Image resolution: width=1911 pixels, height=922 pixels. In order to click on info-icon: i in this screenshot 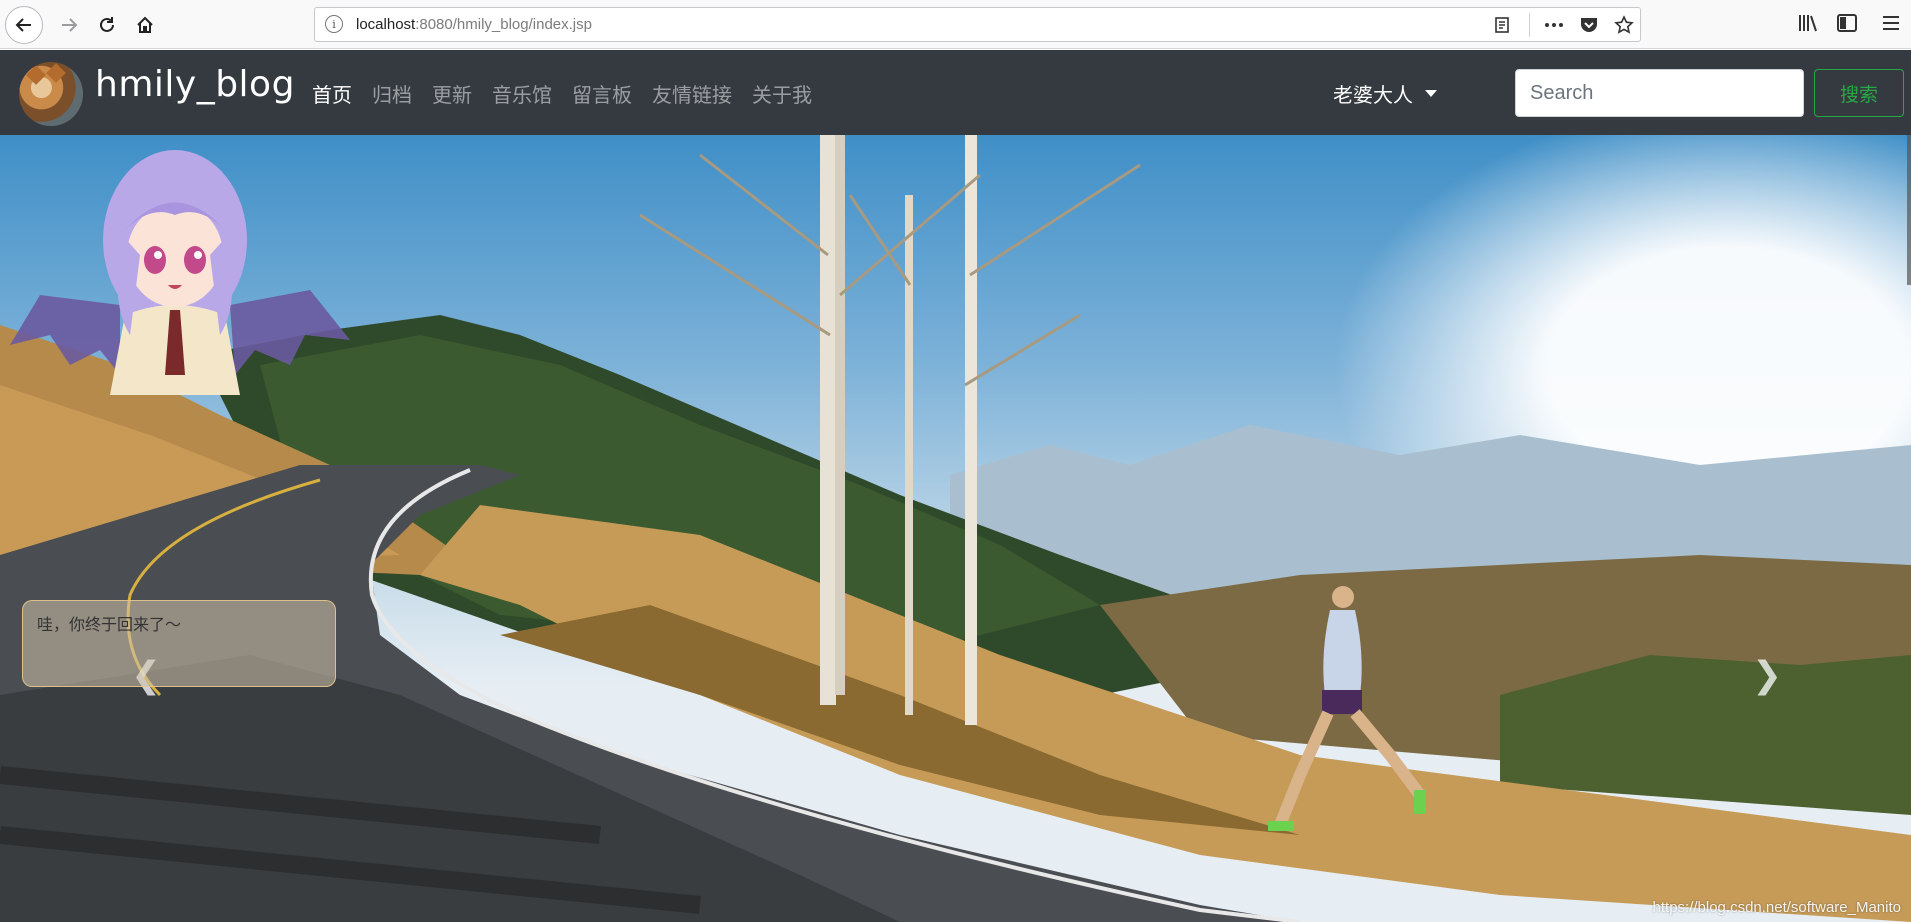, I will do `click(334, 24)`.